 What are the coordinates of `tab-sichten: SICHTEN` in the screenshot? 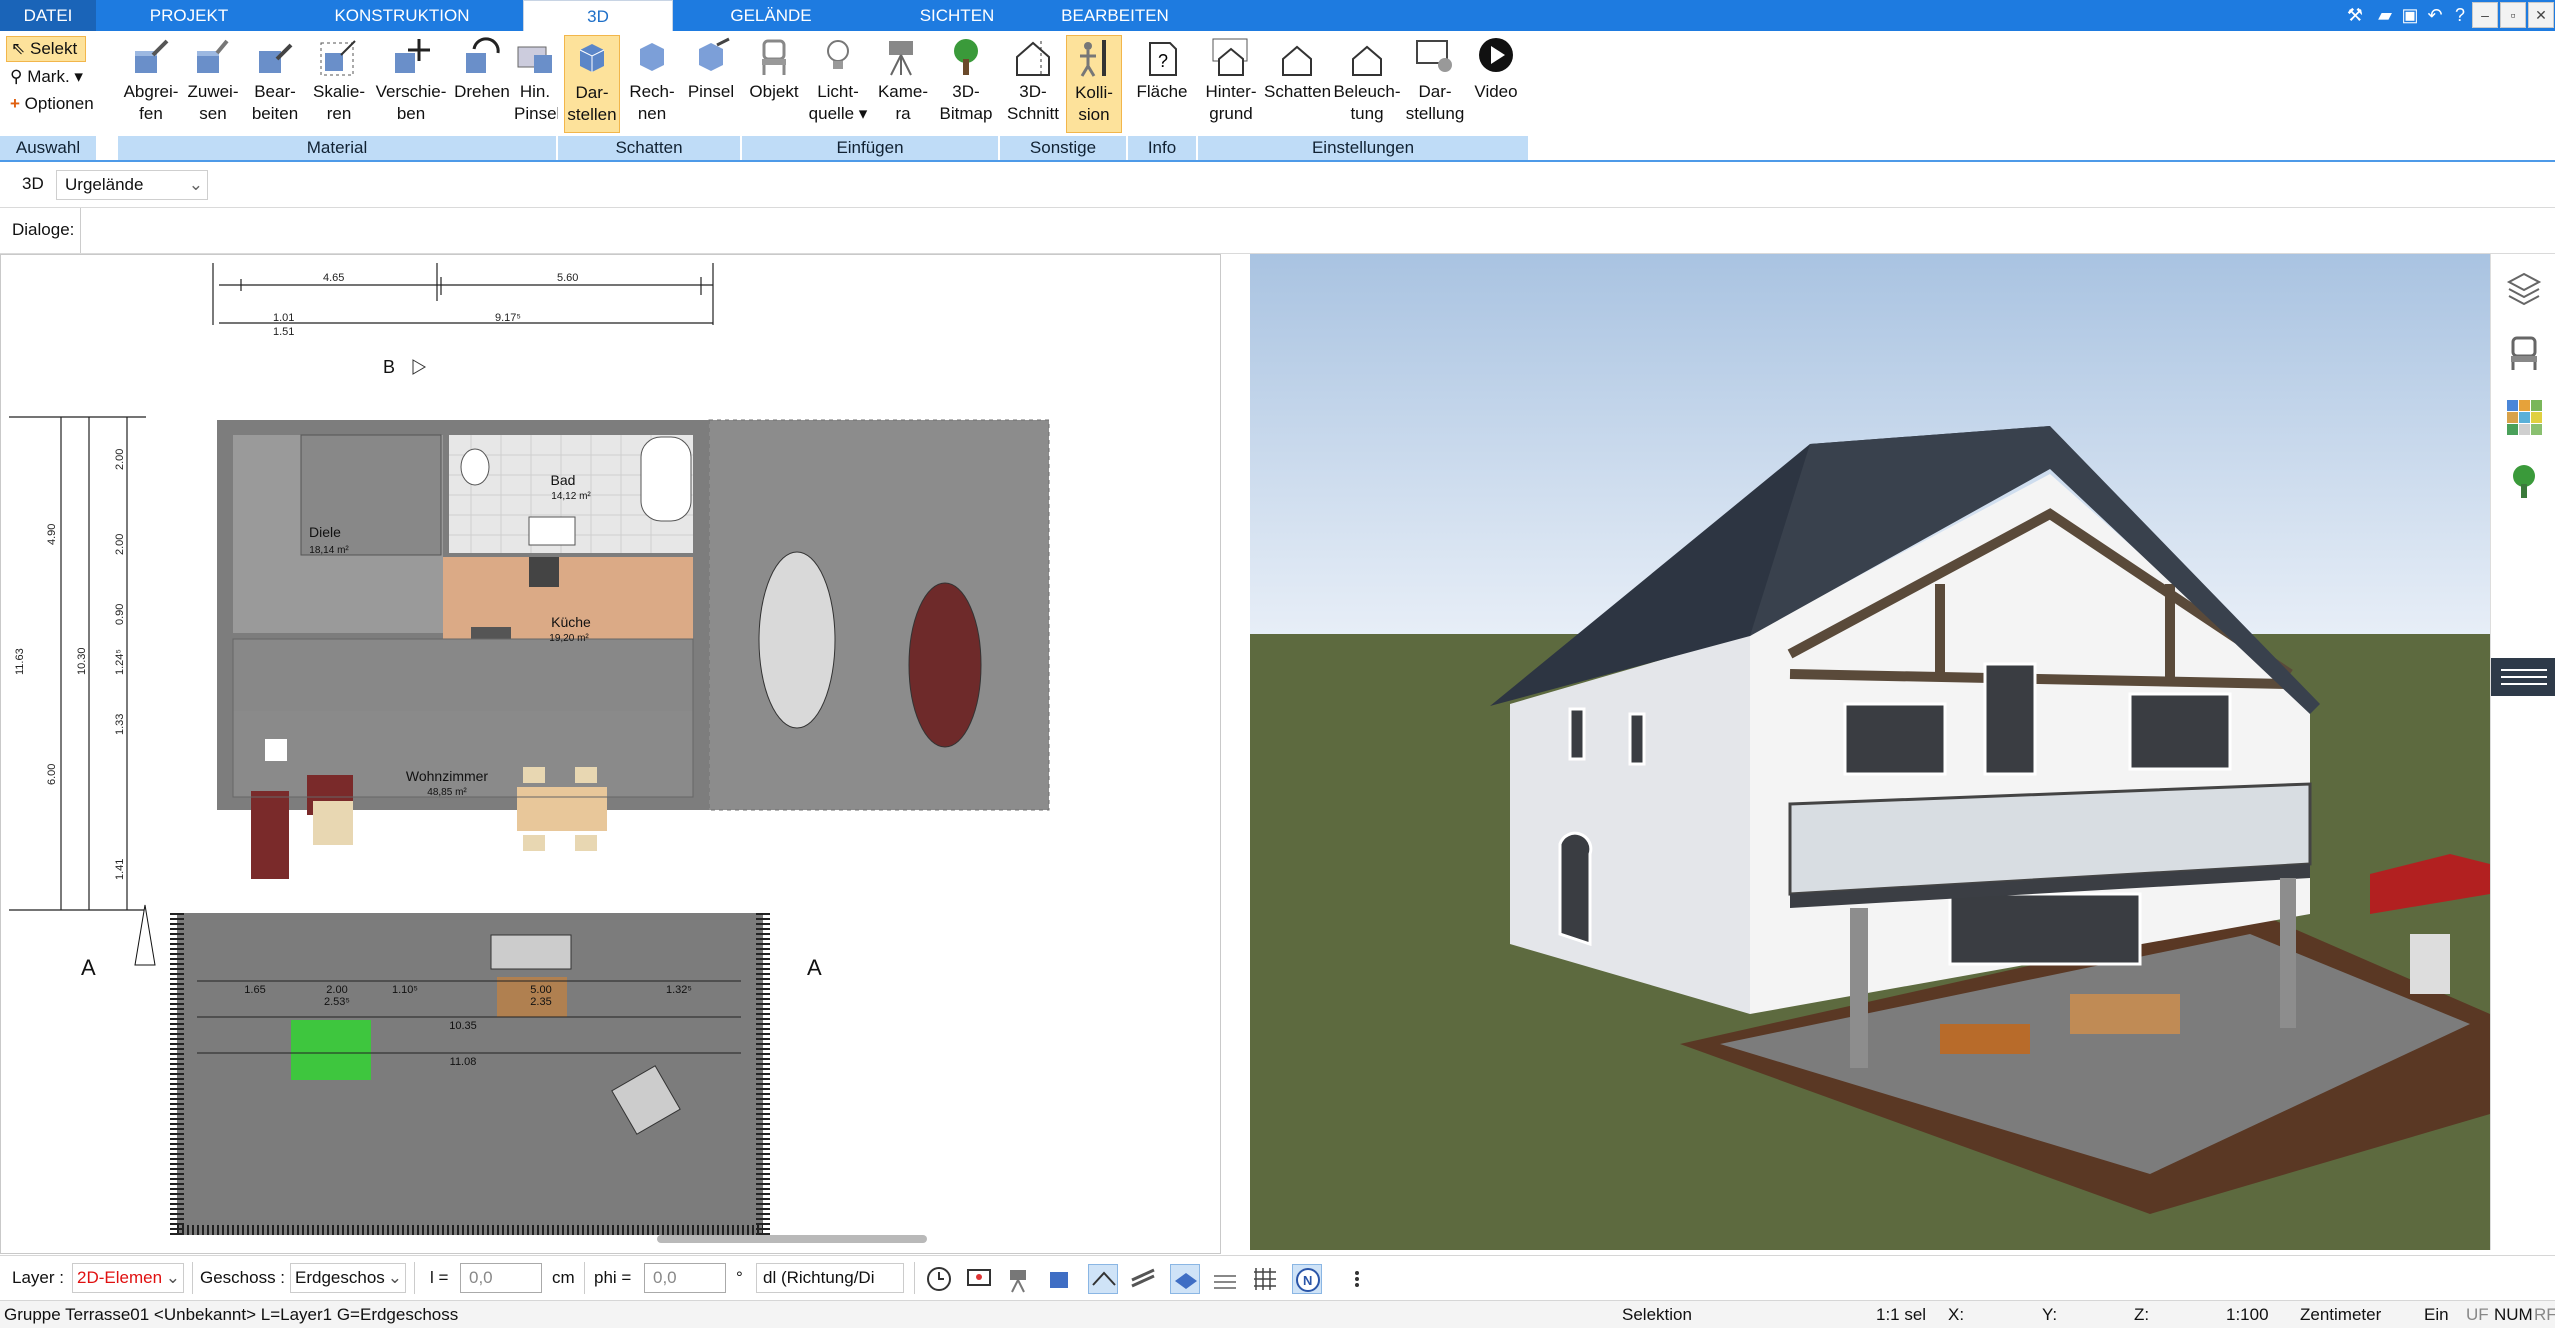 It's located at (957, 15).